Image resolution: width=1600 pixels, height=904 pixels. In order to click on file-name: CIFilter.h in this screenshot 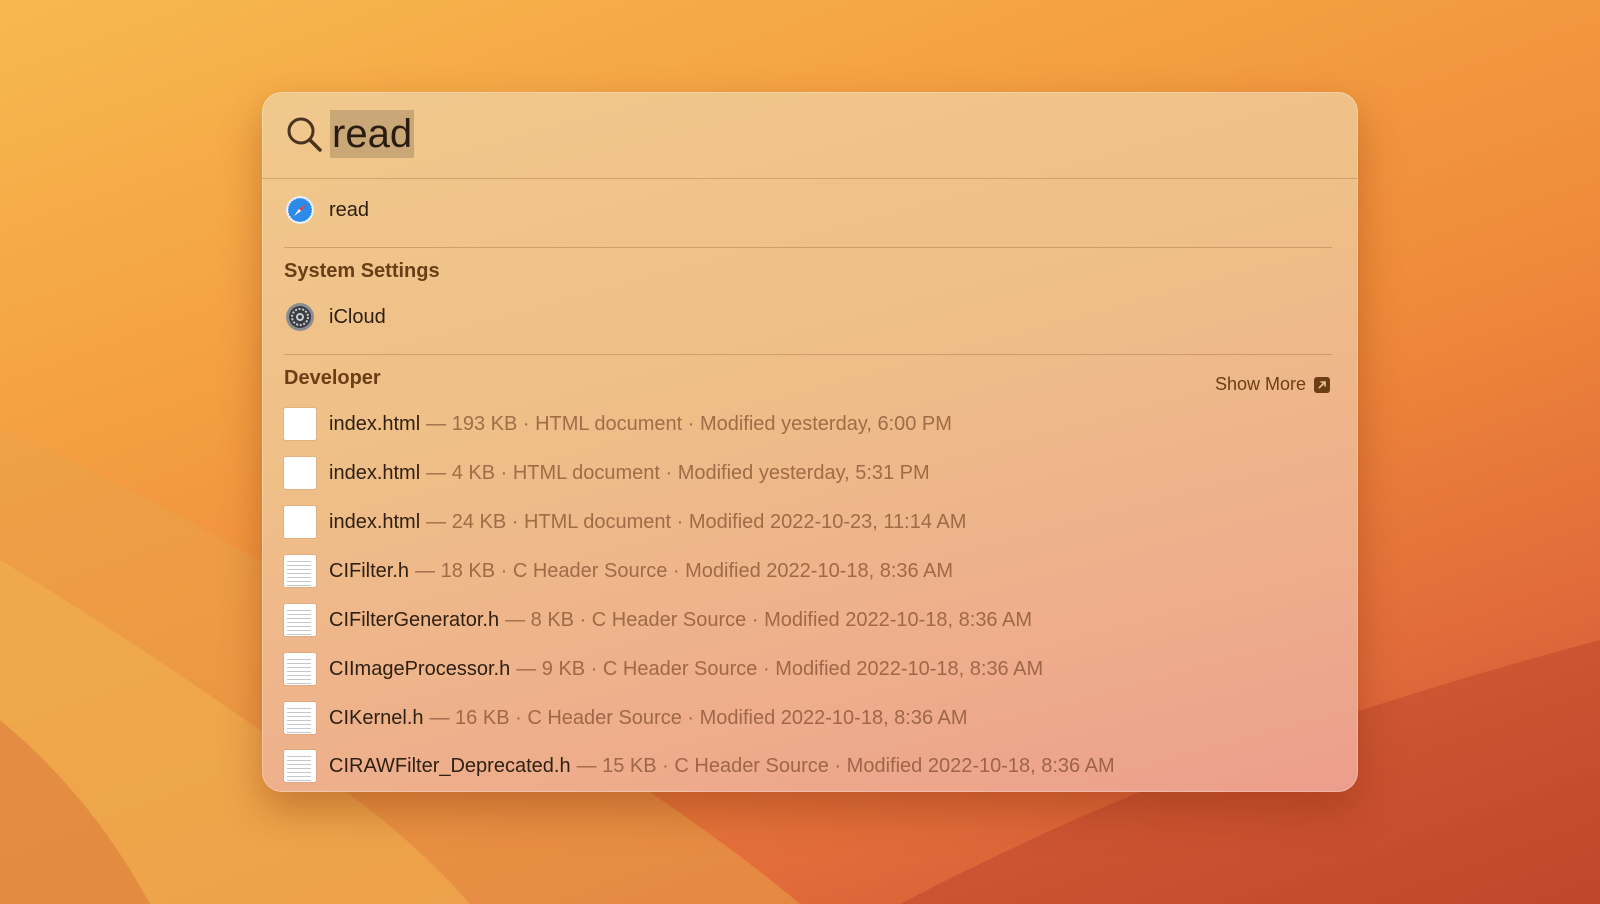, I will do `click(369, 570)`.